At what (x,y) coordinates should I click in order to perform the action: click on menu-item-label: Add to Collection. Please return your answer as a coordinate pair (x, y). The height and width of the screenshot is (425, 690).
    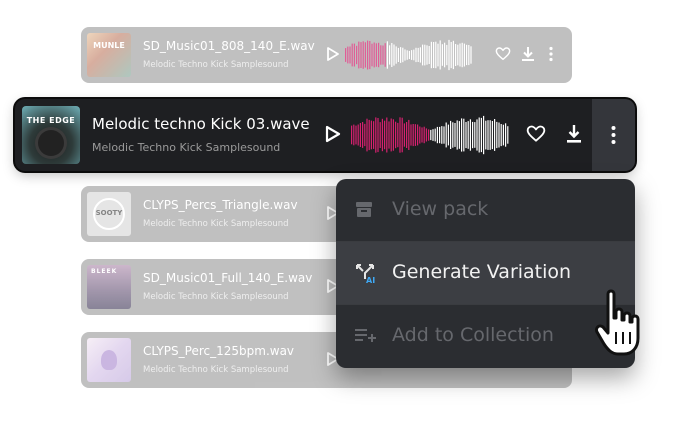
    Looking at the image, I should click on (473, 335).